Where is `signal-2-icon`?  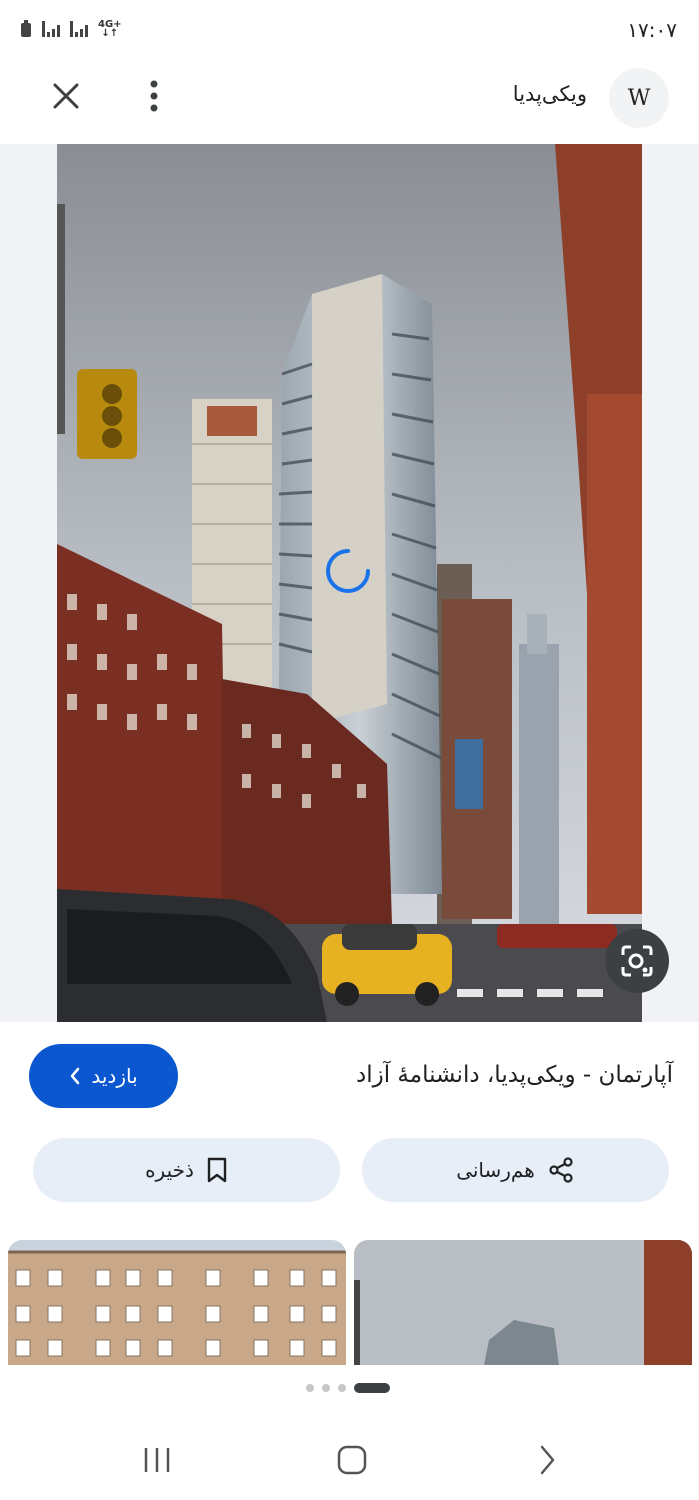
signal-2-icon is located at coordinates (79, 29).